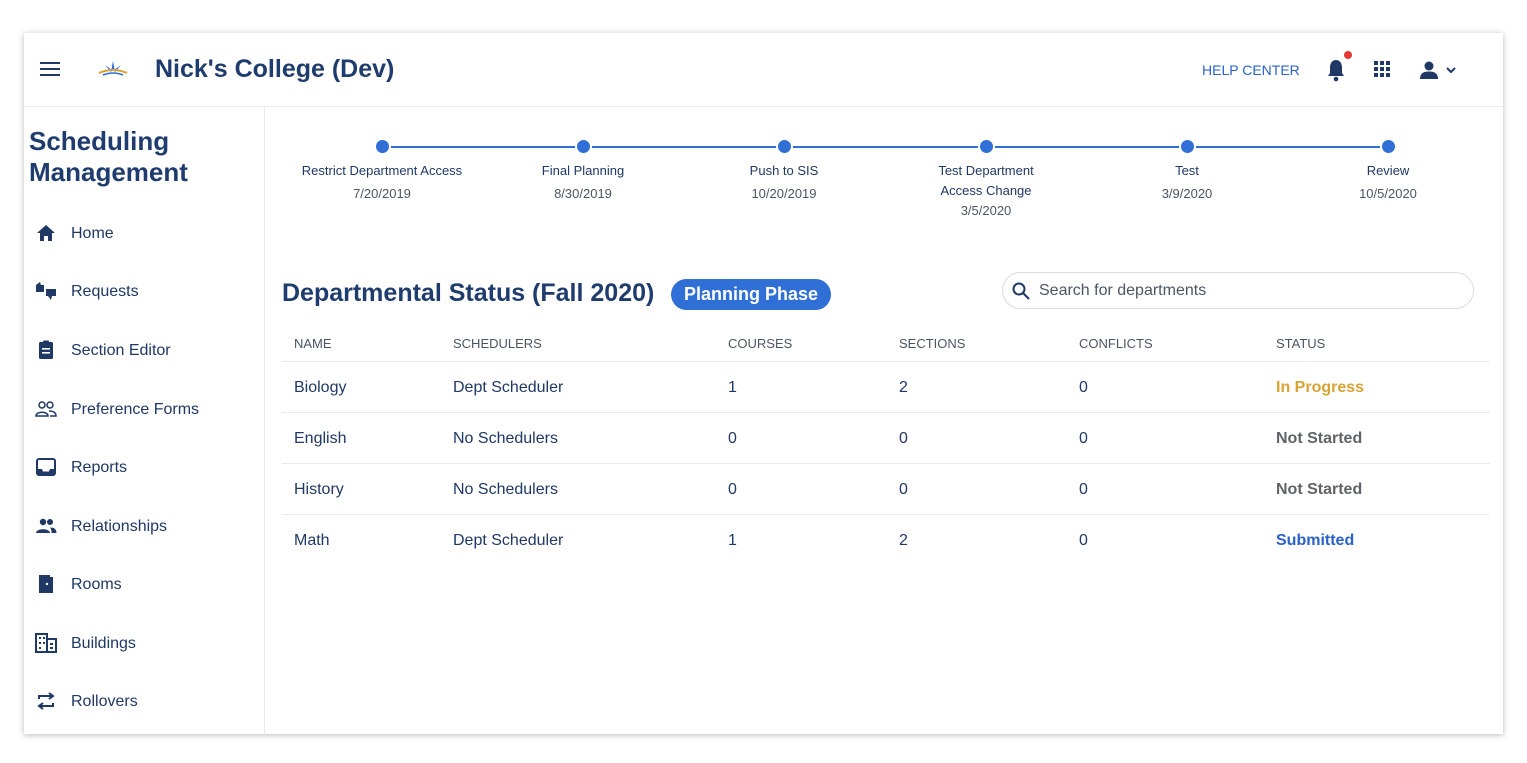 The width and height of the screenshot is (1527, 763). I want to click on timeline-step: Push to SIS 10/20/2019, so click(784, 171).